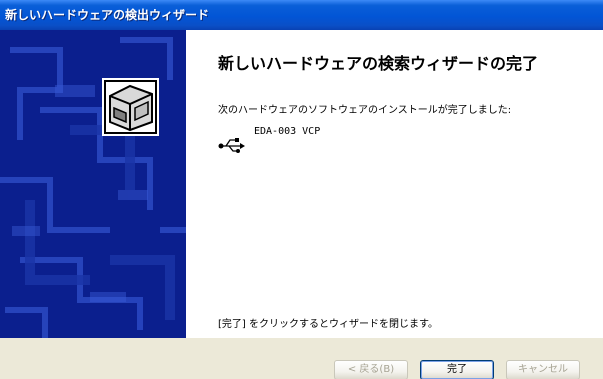 This screenshot has width=603, height=379. I want to click on finish-button: 完了, so click(457, 369).